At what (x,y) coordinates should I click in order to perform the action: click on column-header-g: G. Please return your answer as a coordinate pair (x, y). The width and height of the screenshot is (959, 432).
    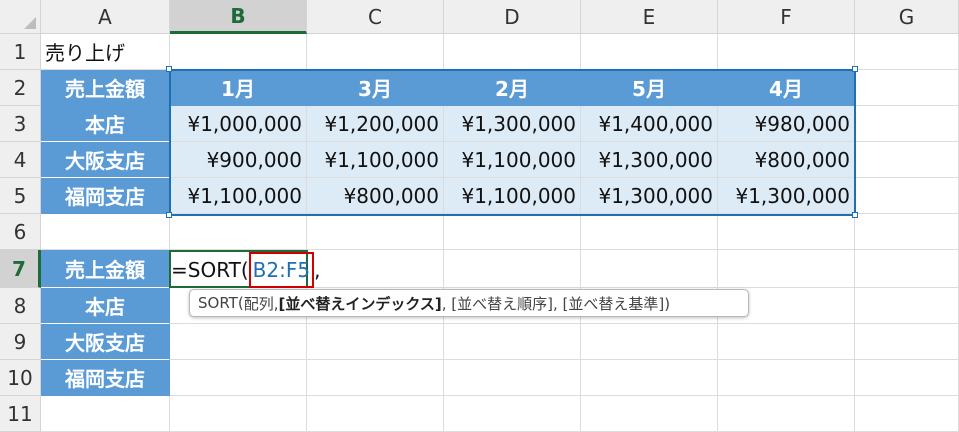
    Looking at the image, I should click on (907, 17).